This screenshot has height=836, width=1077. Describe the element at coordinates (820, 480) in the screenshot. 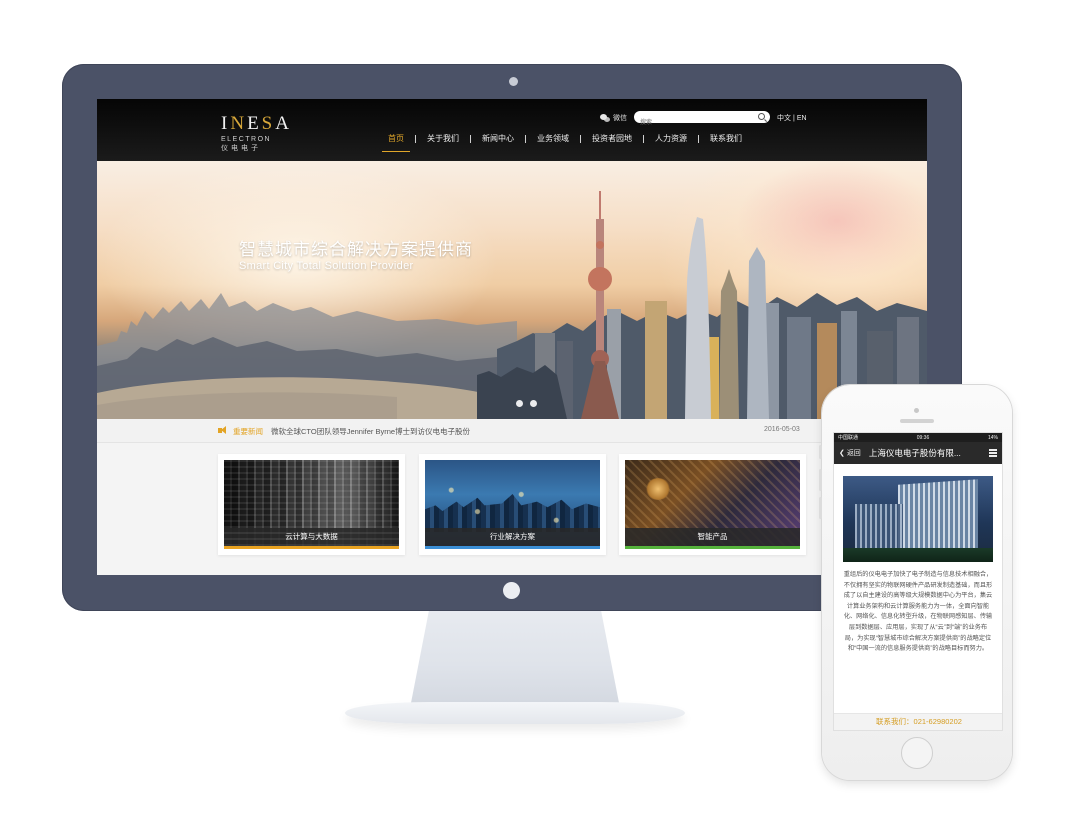

I see `phone-volume-up` at that location.